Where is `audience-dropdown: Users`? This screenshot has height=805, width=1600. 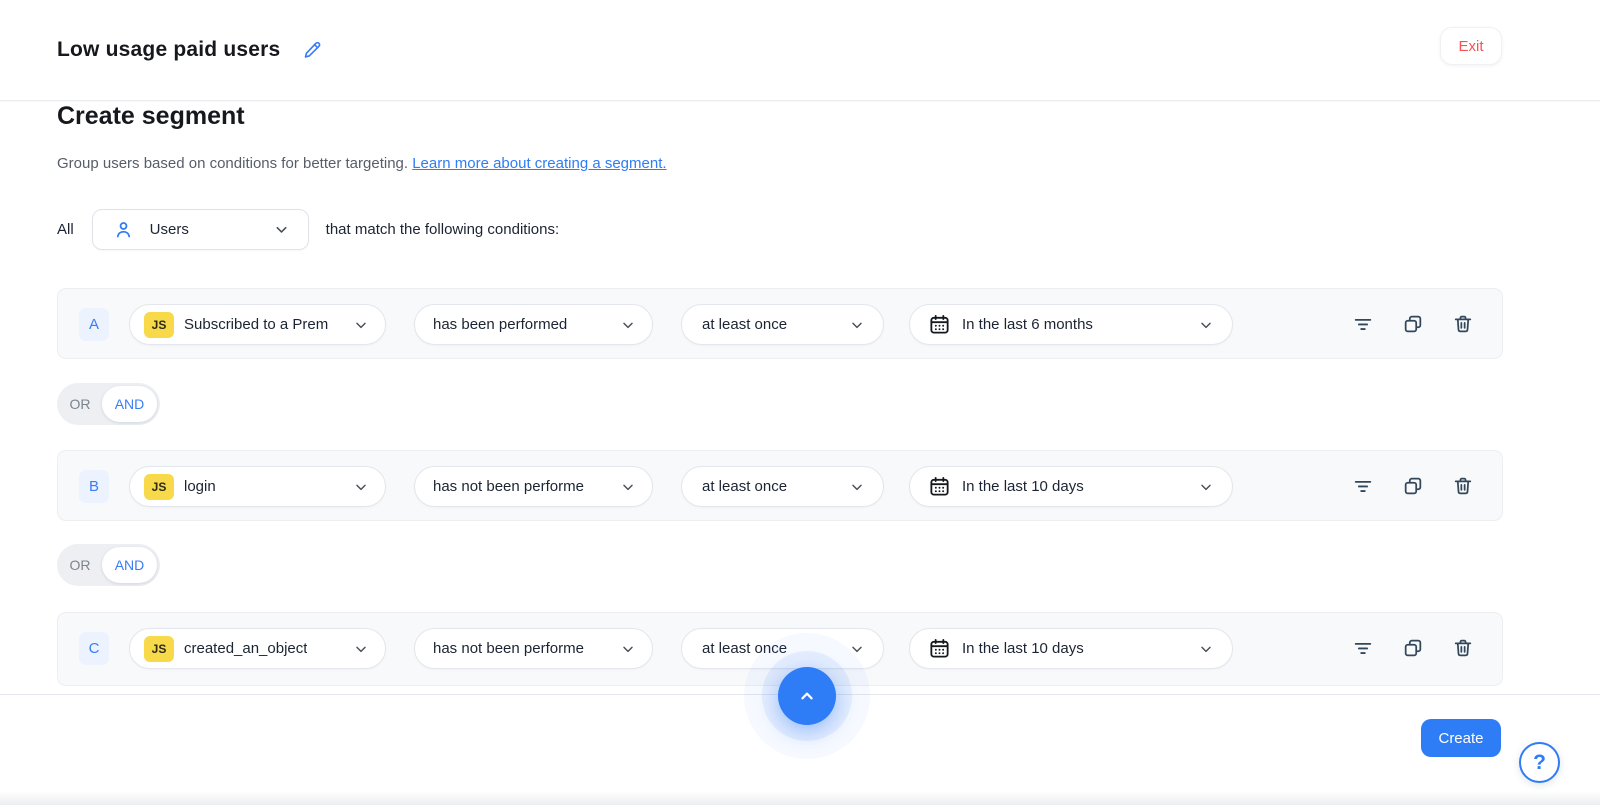 audience-dropdown: Users is located at coordinates (200, 229).